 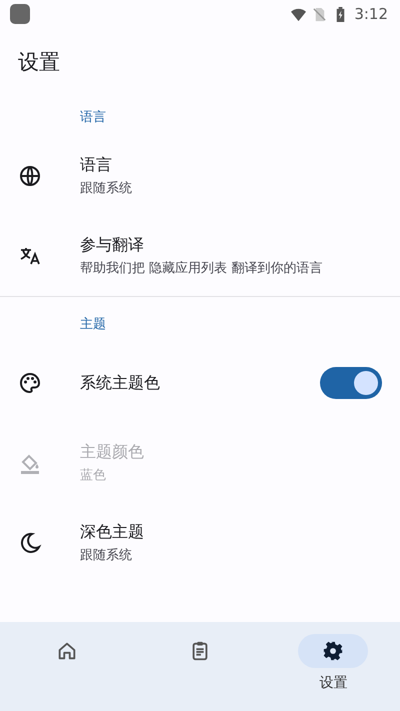 What do you see at coordinates (231, 245) in the screenshot?
I see `setting-title: 参与翻译` at bounding box center [231, 245].